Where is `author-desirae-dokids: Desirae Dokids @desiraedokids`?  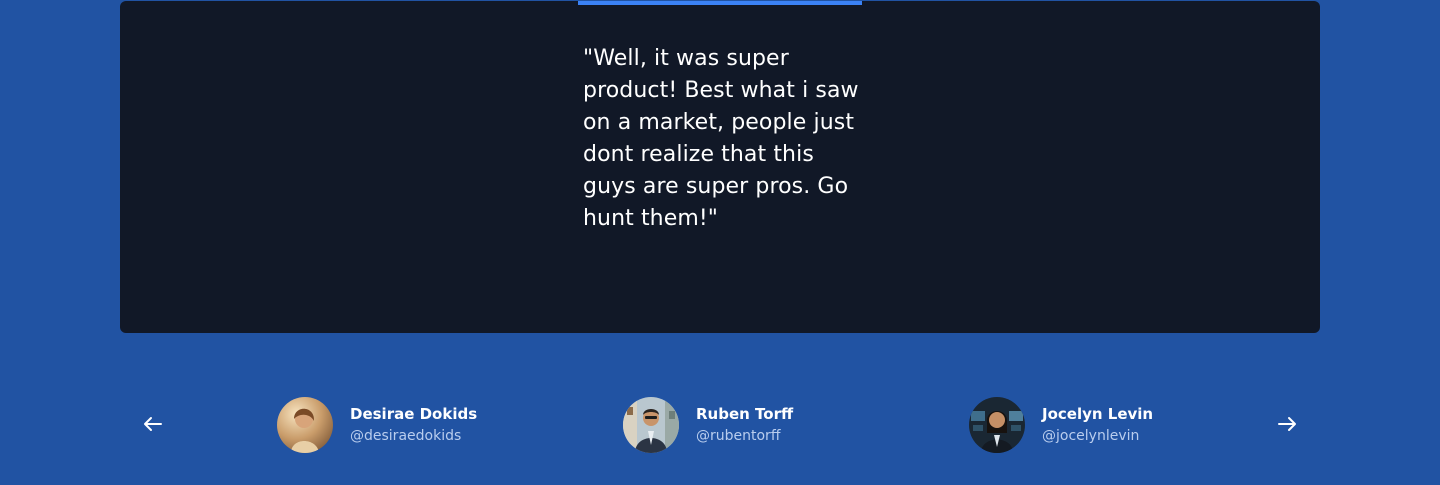 author-desirae-dokids: Desirae Dokids @desiraedokids is located at coordinates (377, 425).